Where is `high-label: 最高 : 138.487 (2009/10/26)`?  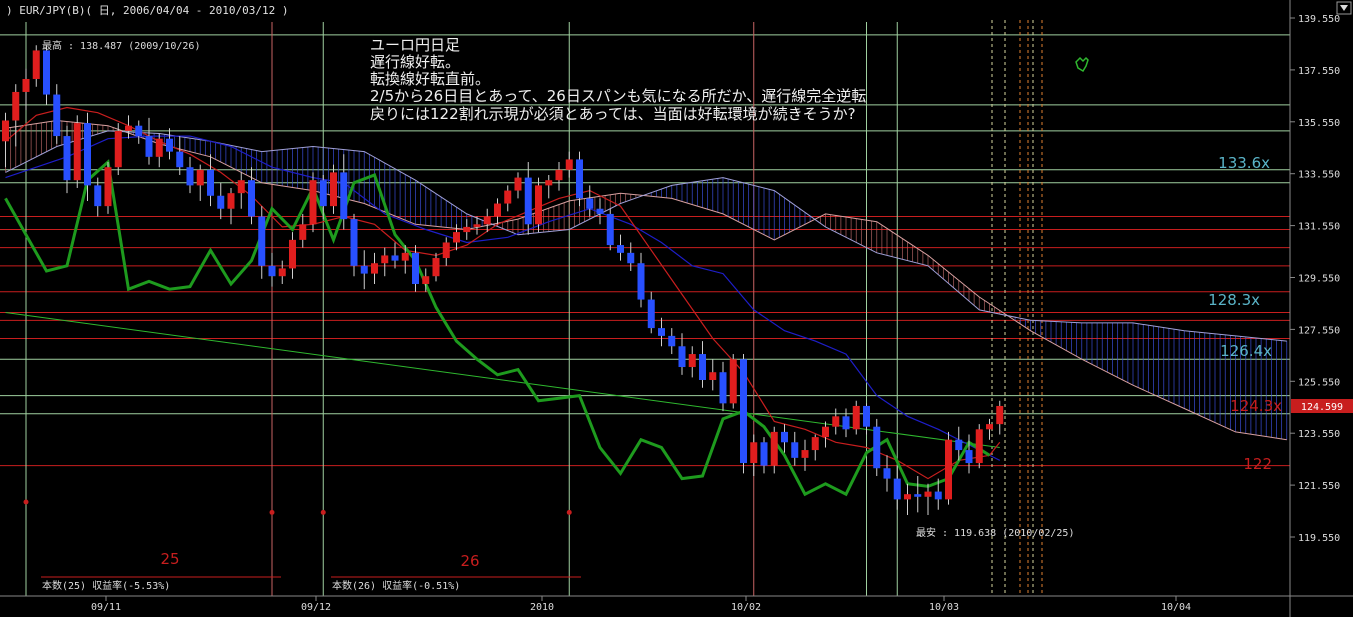 high-label: 最高 : 138.487 (2009/10/26) is located at coordinates (121, 45).